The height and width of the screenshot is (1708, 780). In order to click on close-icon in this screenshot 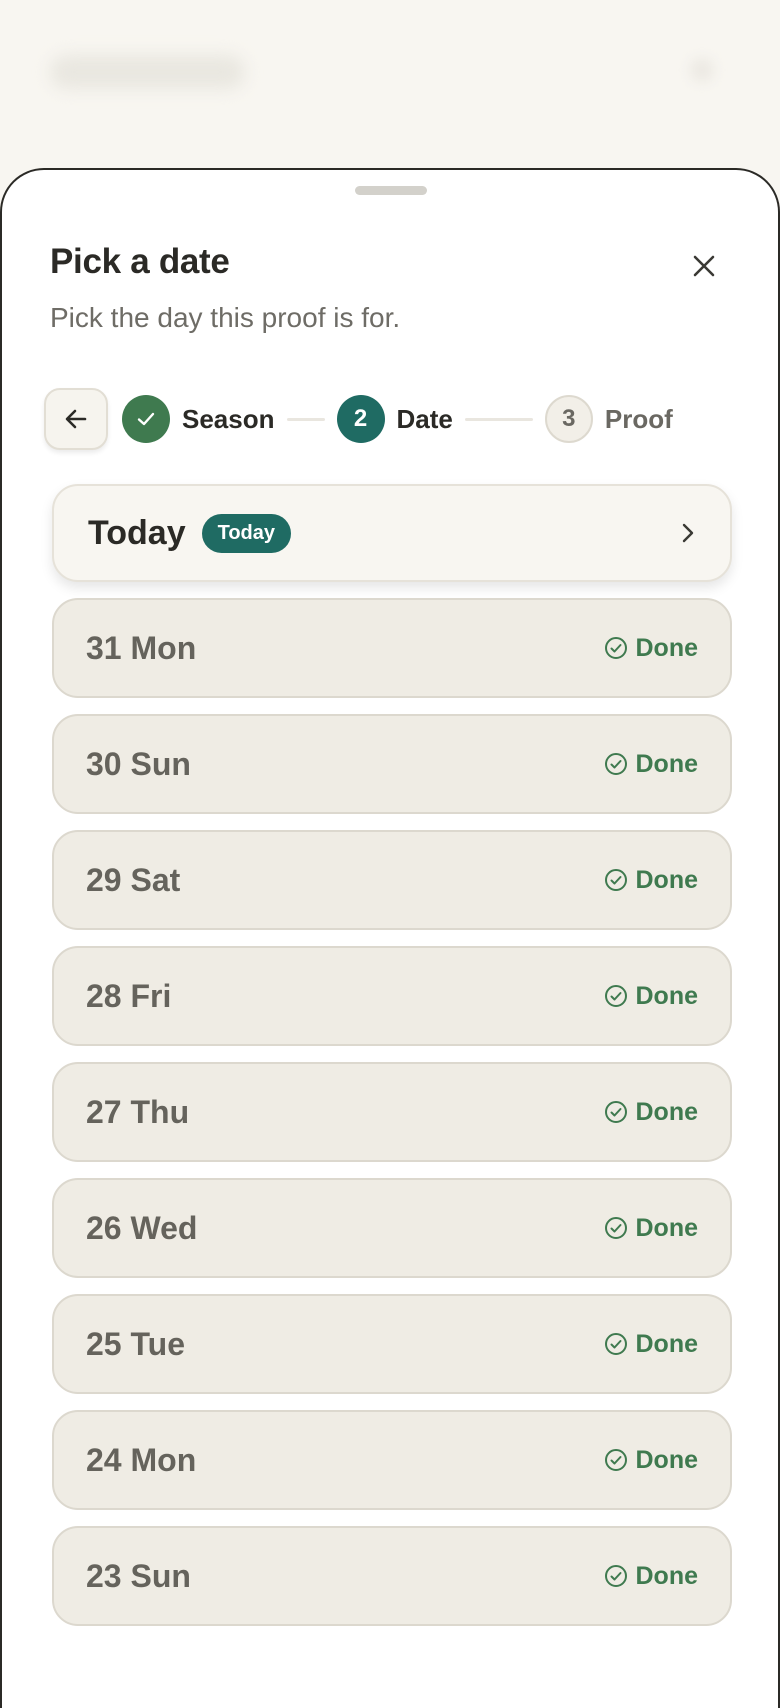, I will do `click(704, 266)`.